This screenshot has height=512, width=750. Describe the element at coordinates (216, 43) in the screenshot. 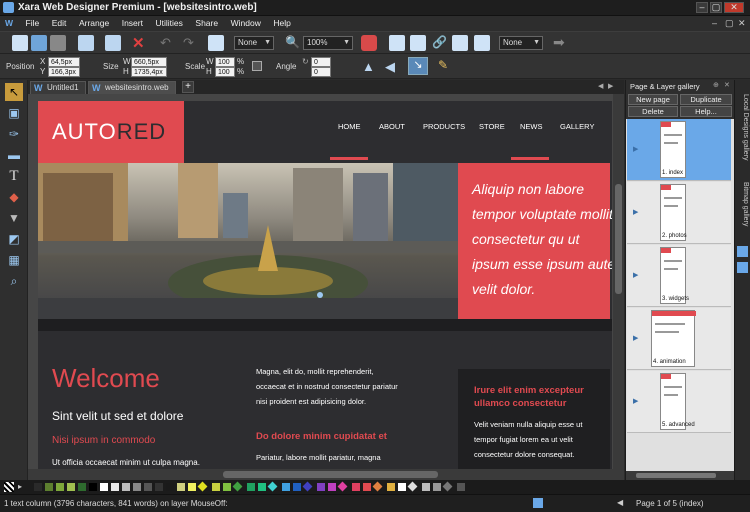

I see `transform-icon` at that location.